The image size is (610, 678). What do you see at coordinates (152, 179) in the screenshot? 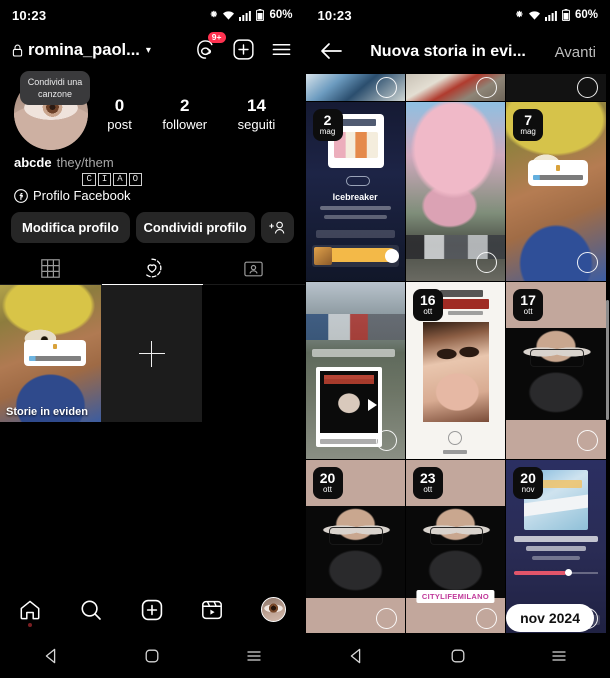
I see `bio-ciao-letters: C I A O` at bounding box center [152, 179].